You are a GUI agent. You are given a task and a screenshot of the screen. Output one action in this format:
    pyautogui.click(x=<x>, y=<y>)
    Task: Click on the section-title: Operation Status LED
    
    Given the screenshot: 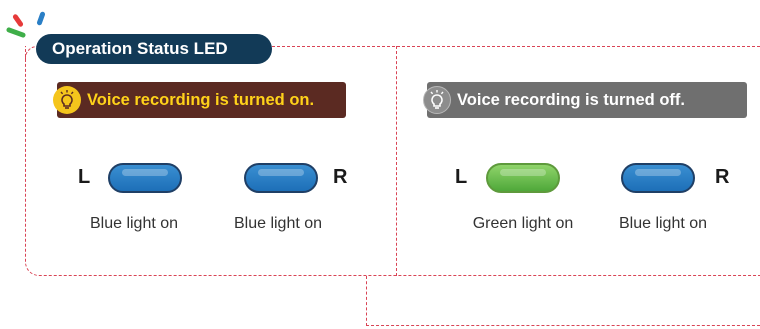 What is the action you would take?
    pyautogui.click(x=154, y=49)
    